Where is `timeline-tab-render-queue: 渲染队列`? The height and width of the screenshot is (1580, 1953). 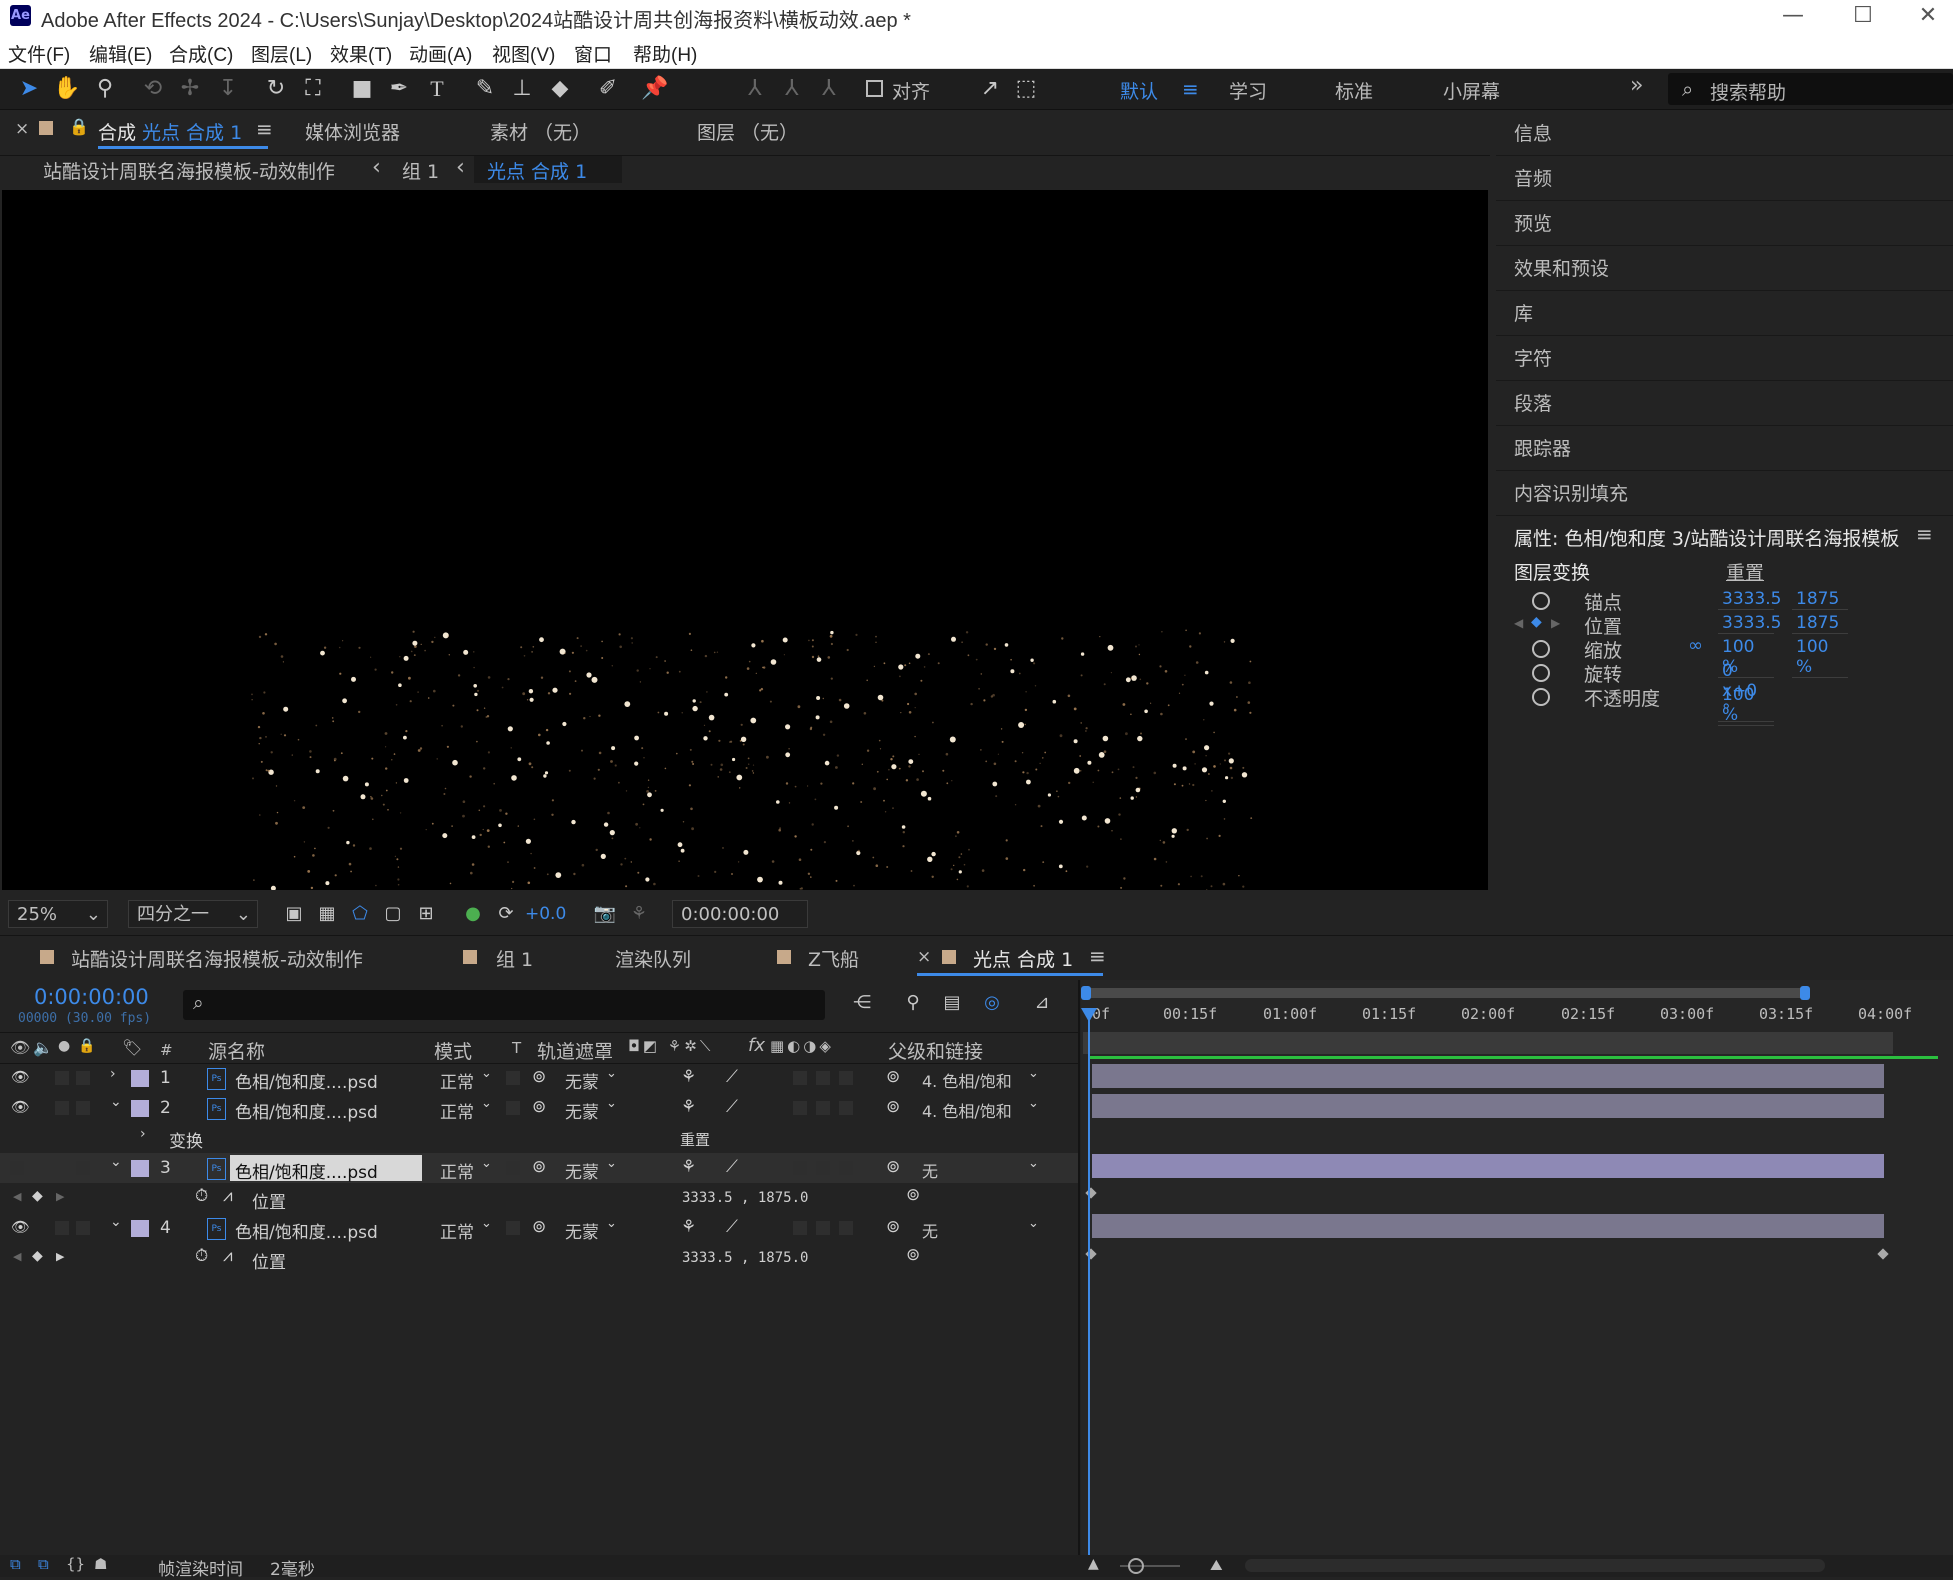
timeline-tab-render-queue: 渲染队列 is located at coordinates (653, 958).